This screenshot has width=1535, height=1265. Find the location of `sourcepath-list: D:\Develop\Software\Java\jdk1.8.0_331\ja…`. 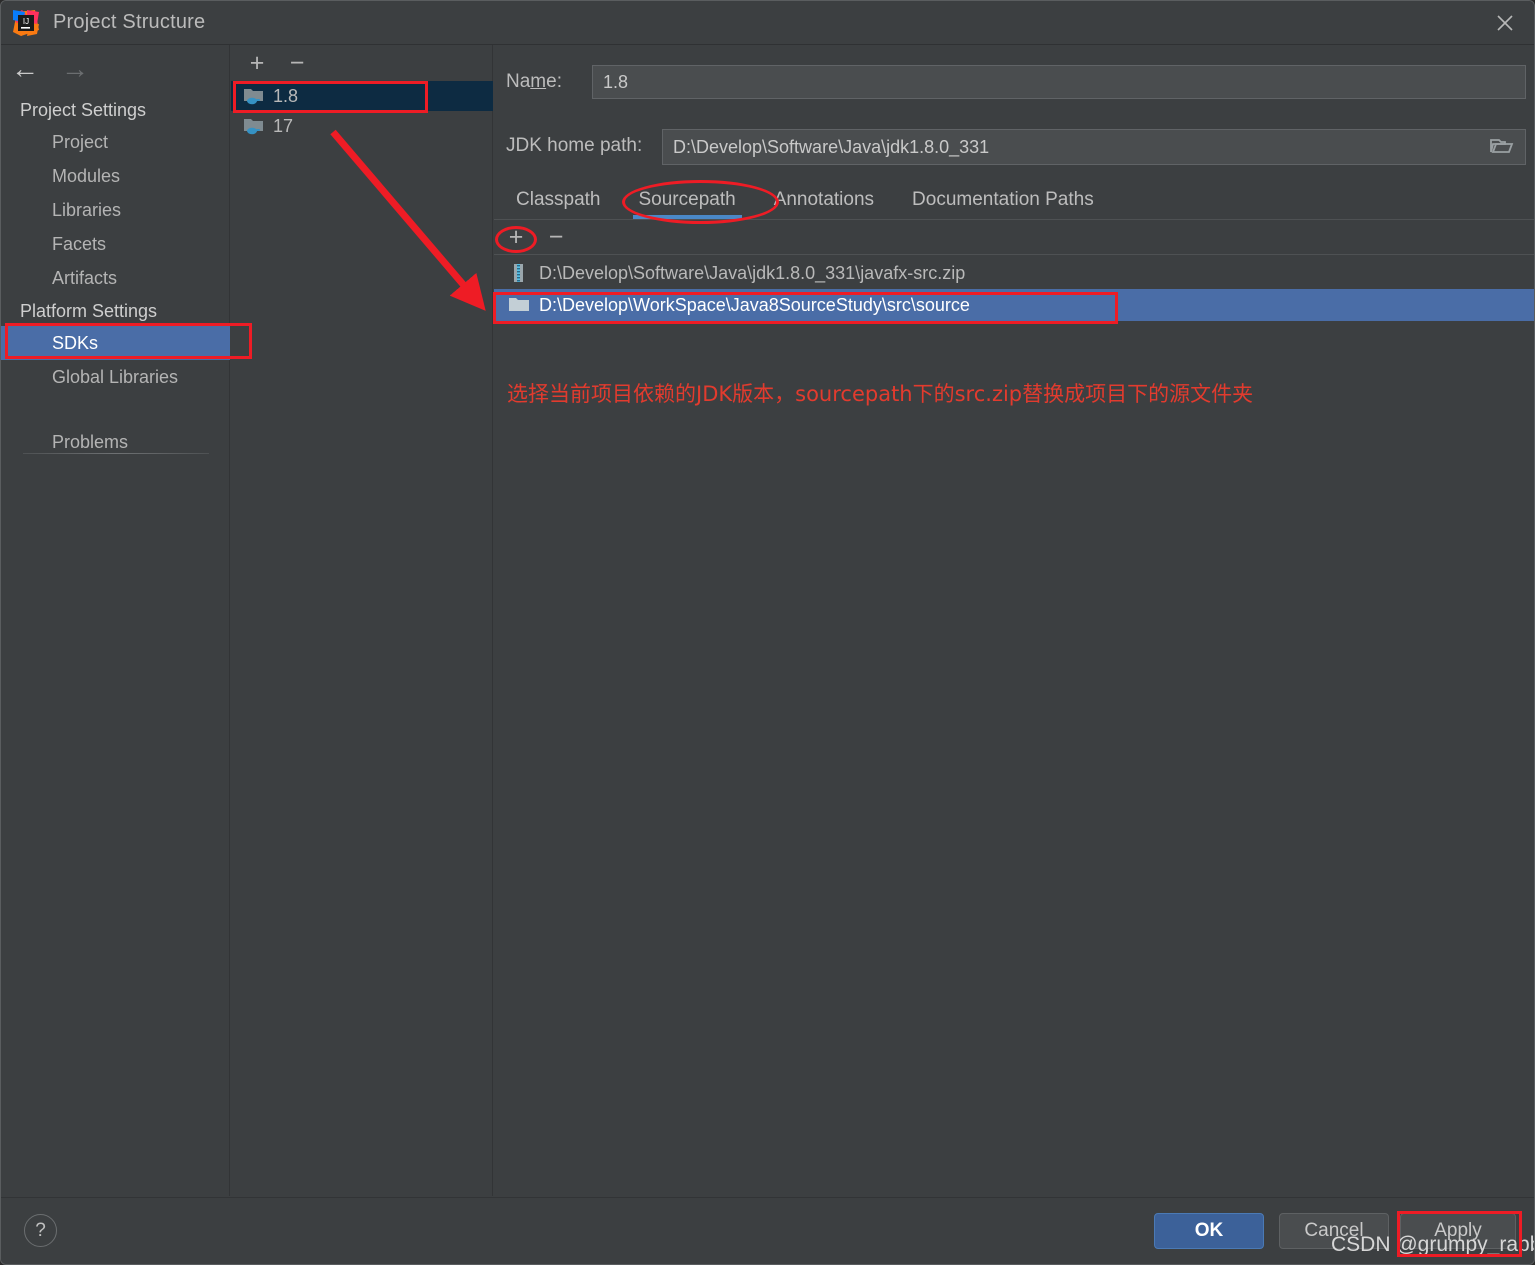

sourcepath-list: D:\Develop\Software\Java\jdk1.8.0_331\ja… is located at coordinates (1014, 289).